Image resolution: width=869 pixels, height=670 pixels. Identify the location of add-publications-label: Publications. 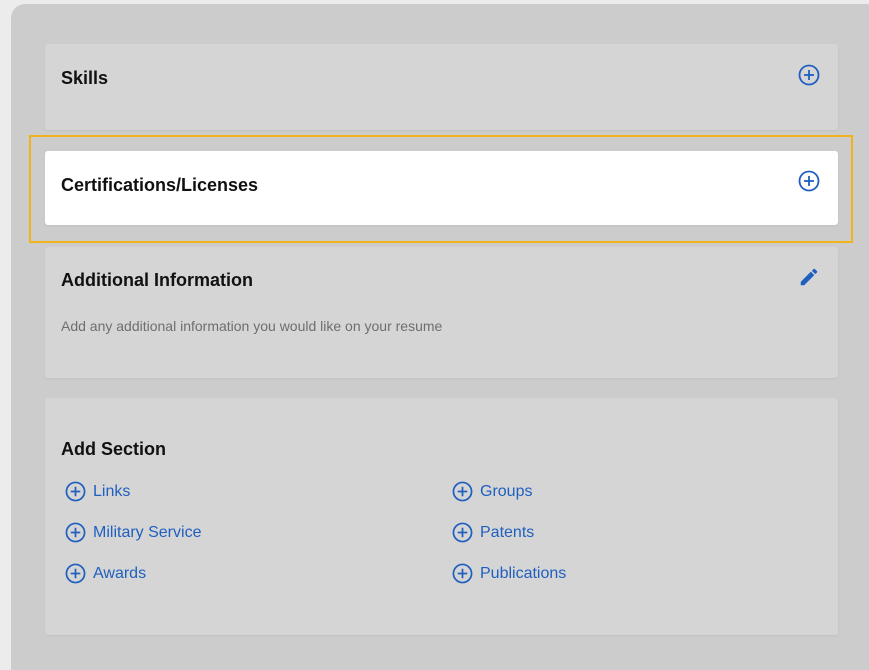
(523, 573).